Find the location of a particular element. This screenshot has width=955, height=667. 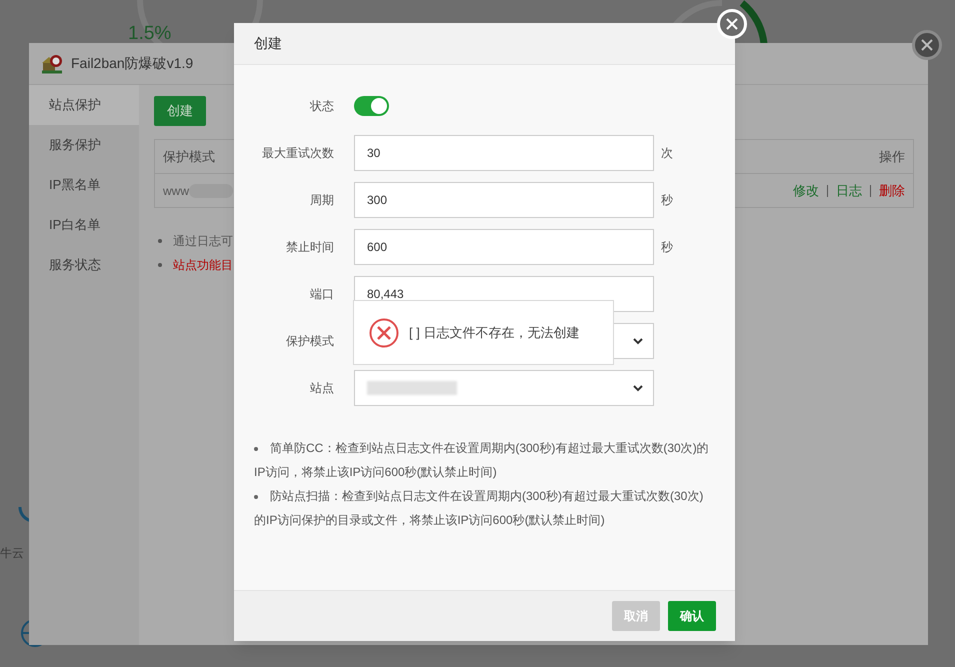

window-title: Fail2ban防爆破v1.9 is located at coordinates (132, 63).